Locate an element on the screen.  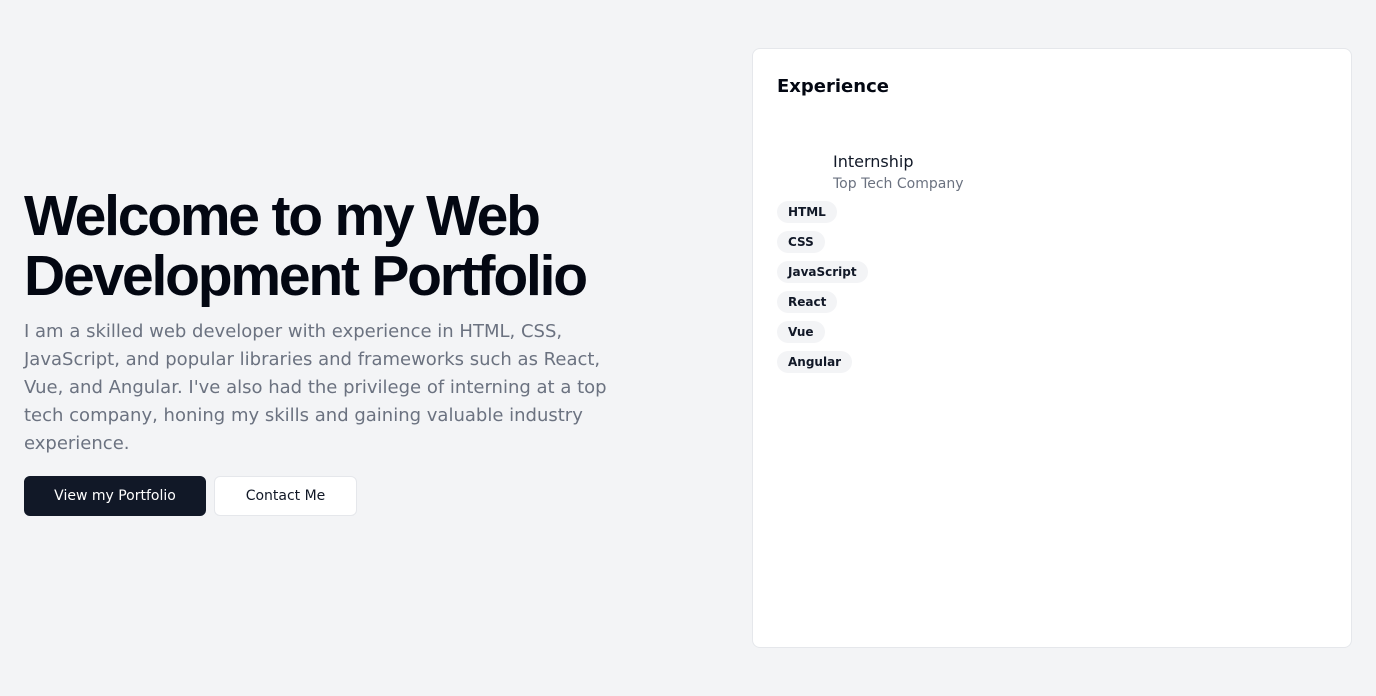
hero-actions: View my Portfolio Contact Me is located at coordinates (334, 496).